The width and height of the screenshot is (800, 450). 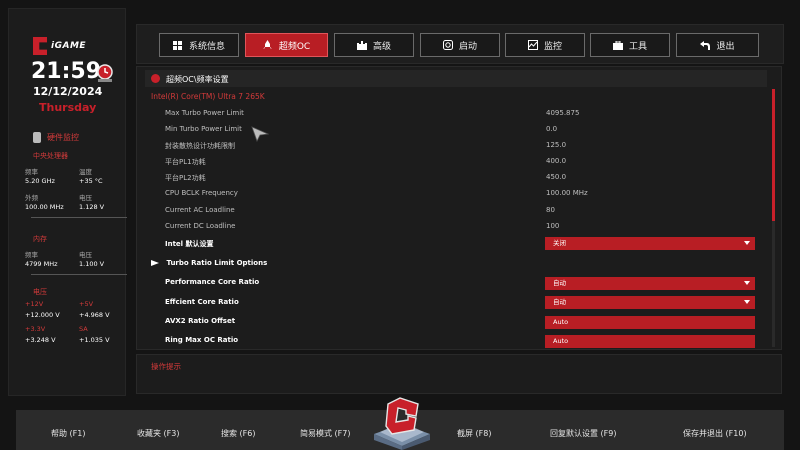 I want to click on cpu-freq-value: 5.20 GHz, so click(x=40, y=181).